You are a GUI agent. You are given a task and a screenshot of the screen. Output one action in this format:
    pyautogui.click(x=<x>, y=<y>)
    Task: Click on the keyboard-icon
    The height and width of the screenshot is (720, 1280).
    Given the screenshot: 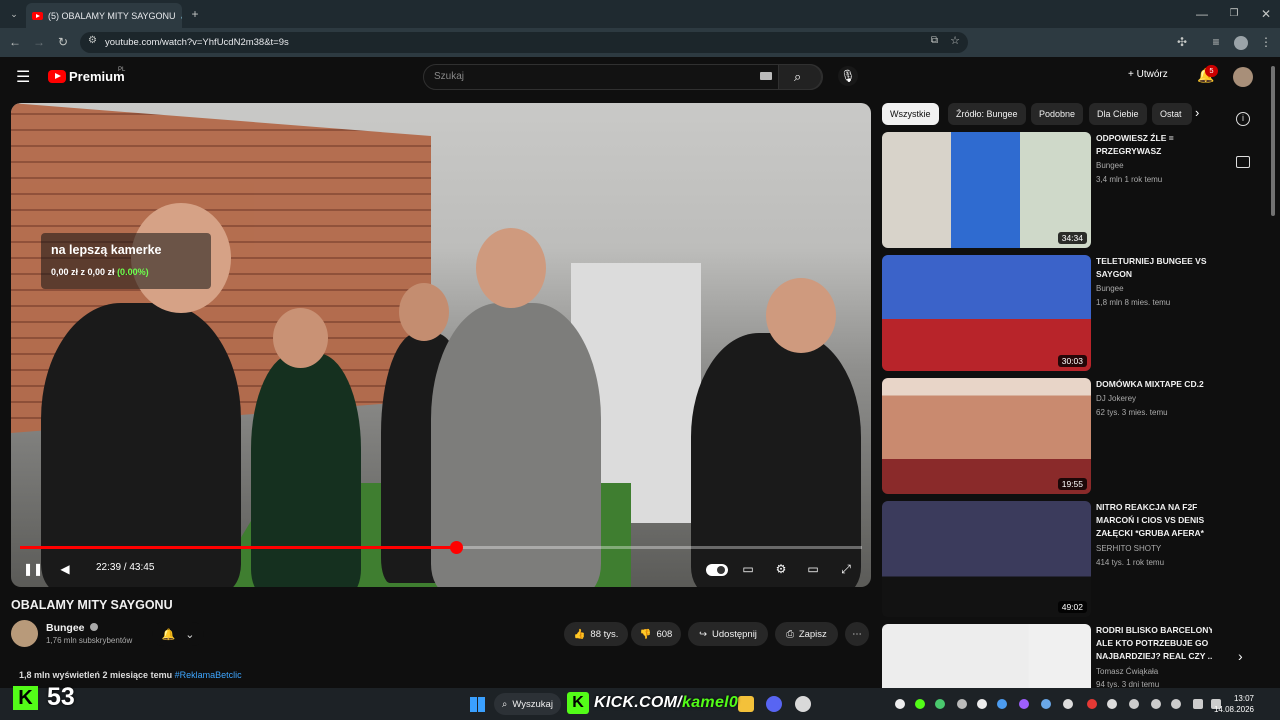 What is the action you would take?
    pyautogui.click(x=766, y=76)
    